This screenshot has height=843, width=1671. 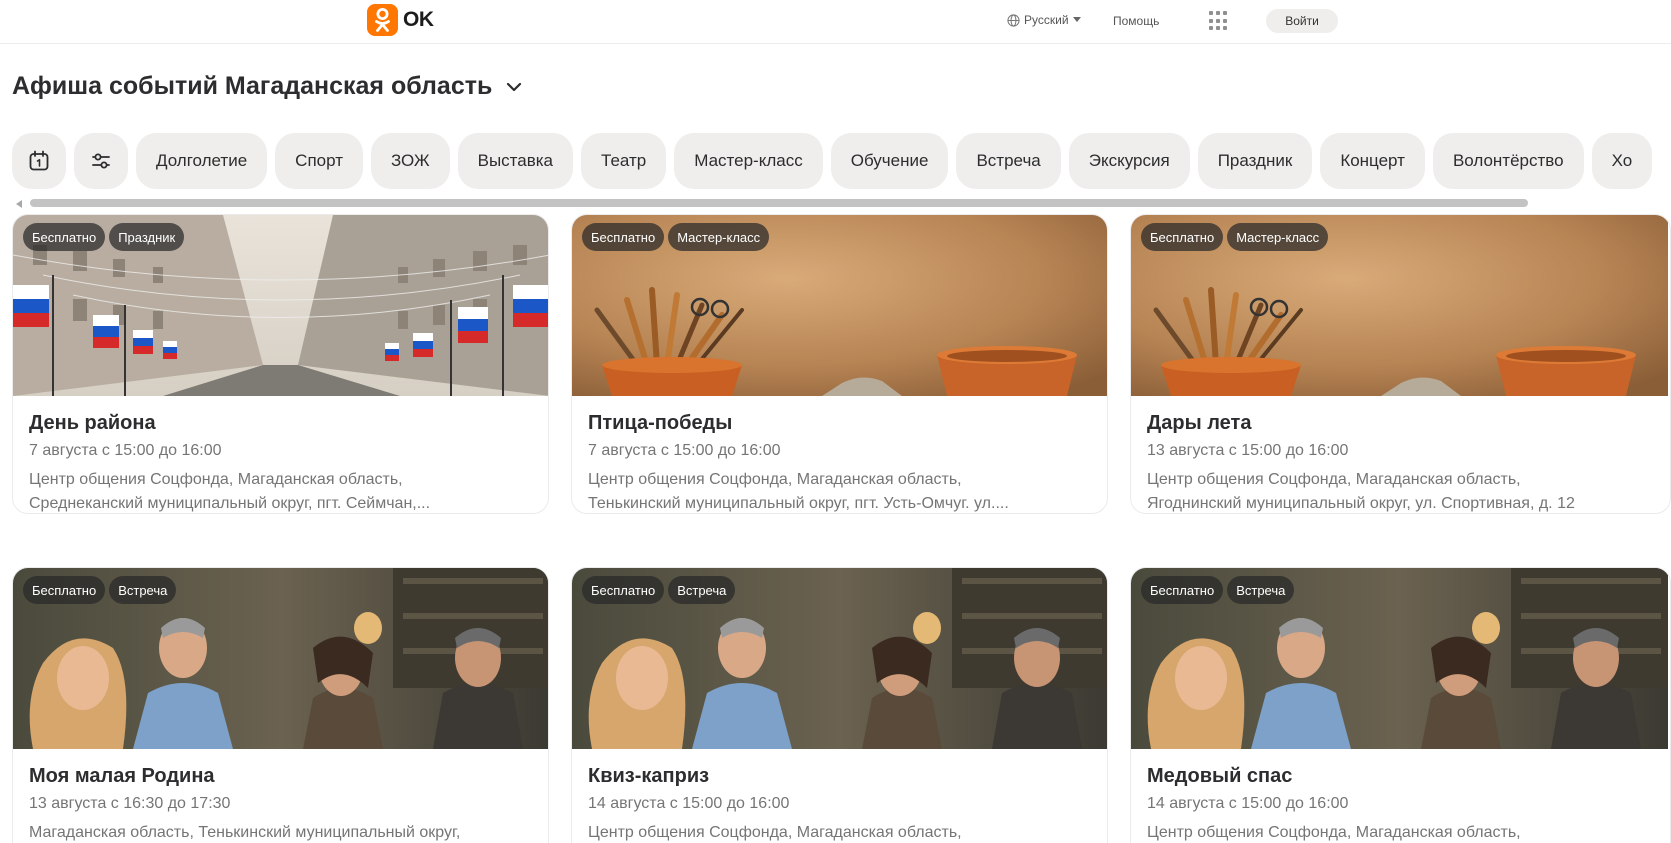 I want to click on event-date: 13 августа с 15:00 до 16:00, so click(x=1248, y=450).